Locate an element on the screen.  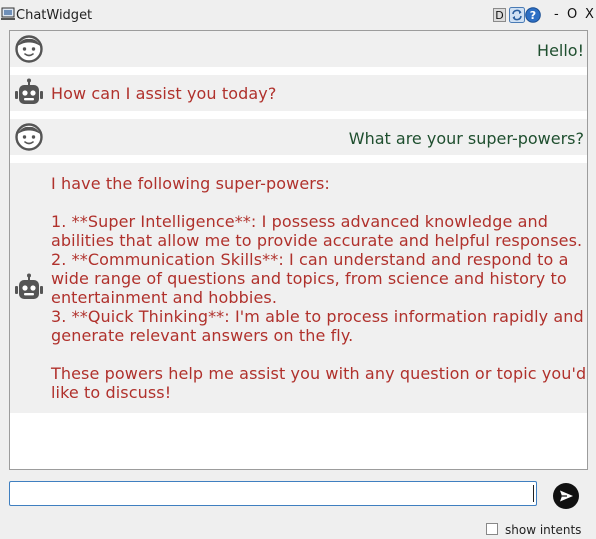
send-arrow-icon is located at coordinates (566, 496).